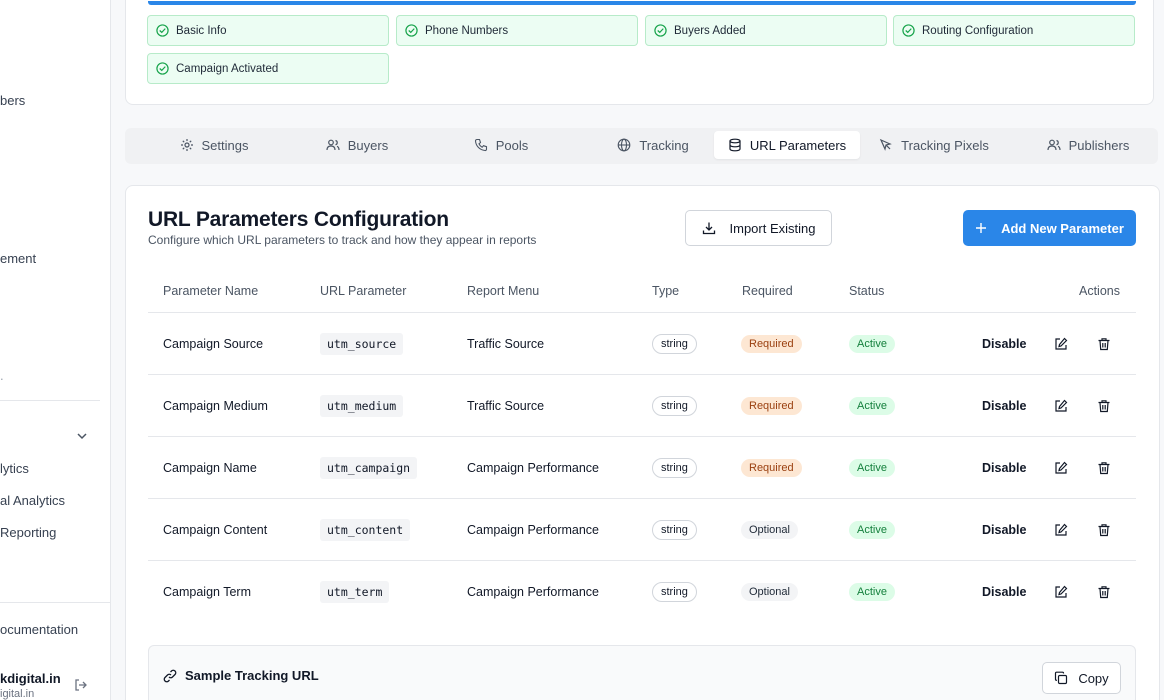 This screenshot has height=700, width=1164. Describe the element at coordinates (215, 405) in the screenshot. I see `parameter-name: Campaign Medium` at that location.